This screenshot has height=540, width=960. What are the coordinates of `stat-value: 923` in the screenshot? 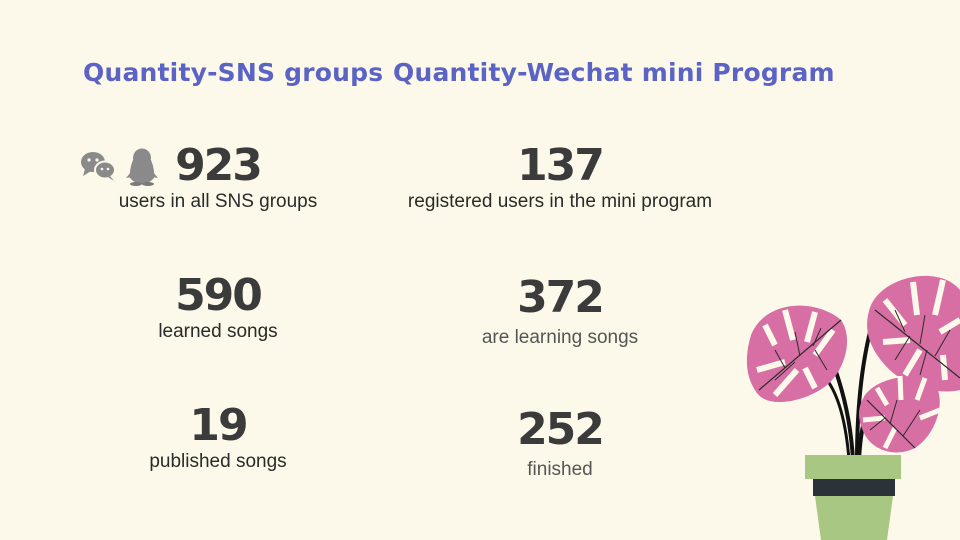 It's located at (219, 165).